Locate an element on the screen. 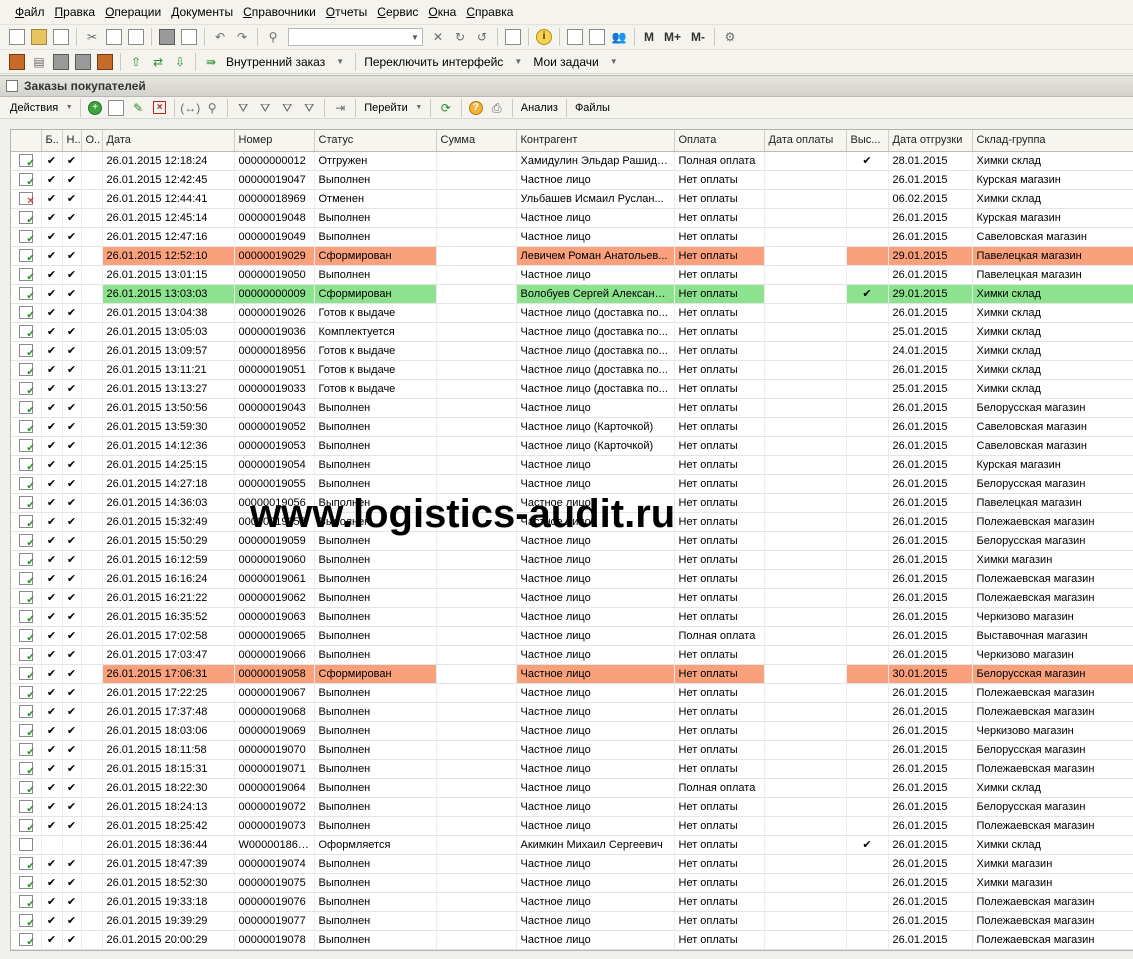  goods-icon: ▤ is located at coordinates (39, 62).